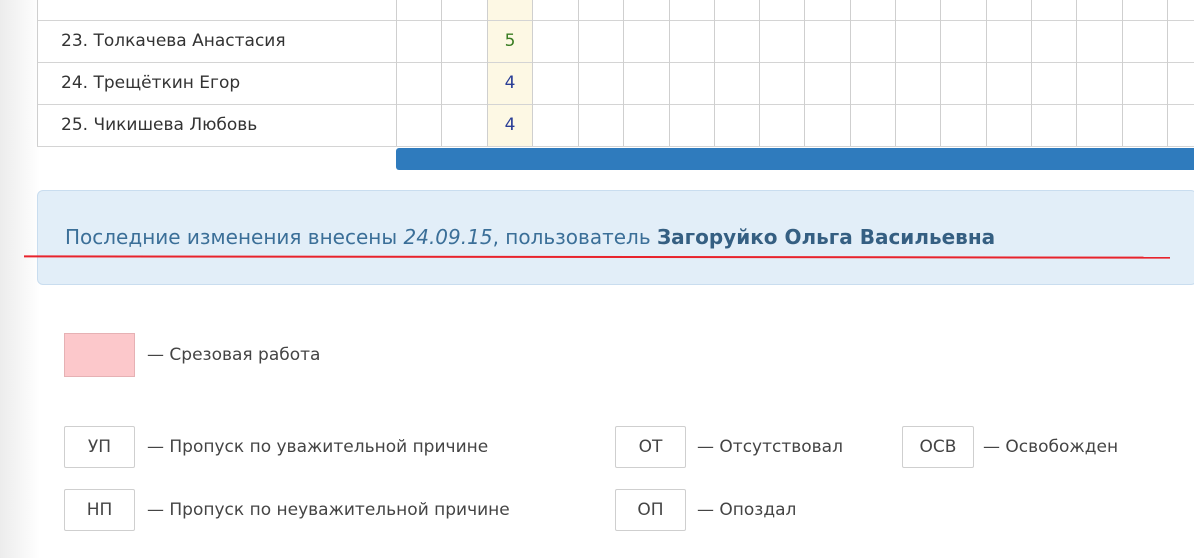 The height and width of the screenshot is (558, 1194). I want to click on code-ot-box: ОТ, so click(650, 447).